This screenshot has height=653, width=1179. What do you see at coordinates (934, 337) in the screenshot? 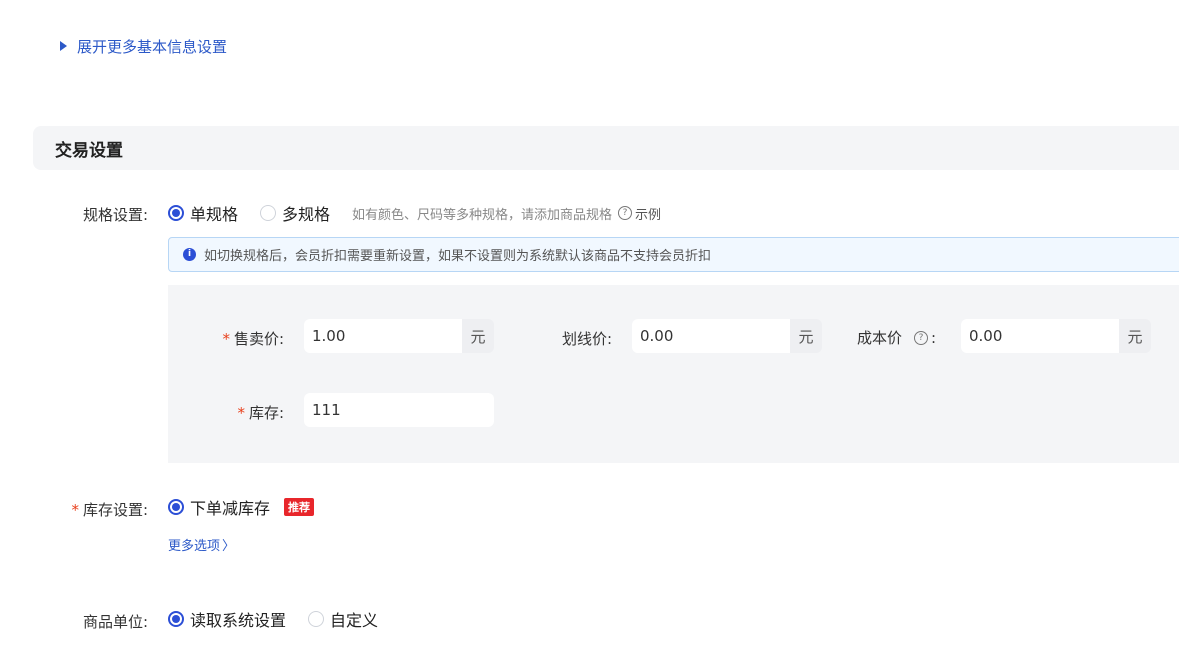
I see `cost-price-colon: :` at bounding box center [934, 337].